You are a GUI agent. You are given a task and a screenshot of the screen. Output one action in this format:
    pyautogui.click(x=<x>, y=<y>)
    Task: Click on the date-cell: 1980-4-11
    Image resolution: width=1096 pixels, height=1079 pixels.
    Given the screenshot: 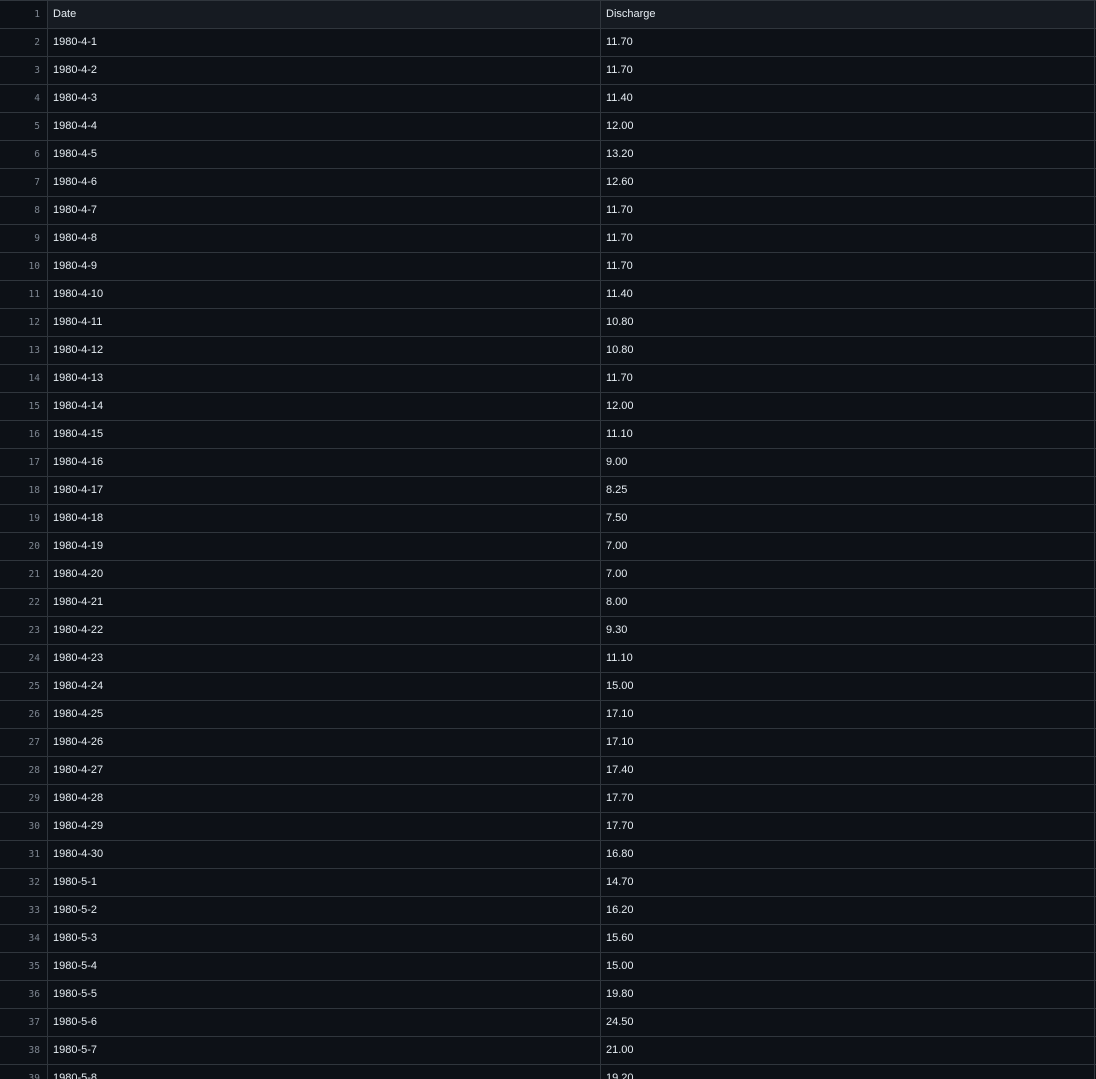 What is the action you would take?
    pyautogui.click(x=324, y=322)
    